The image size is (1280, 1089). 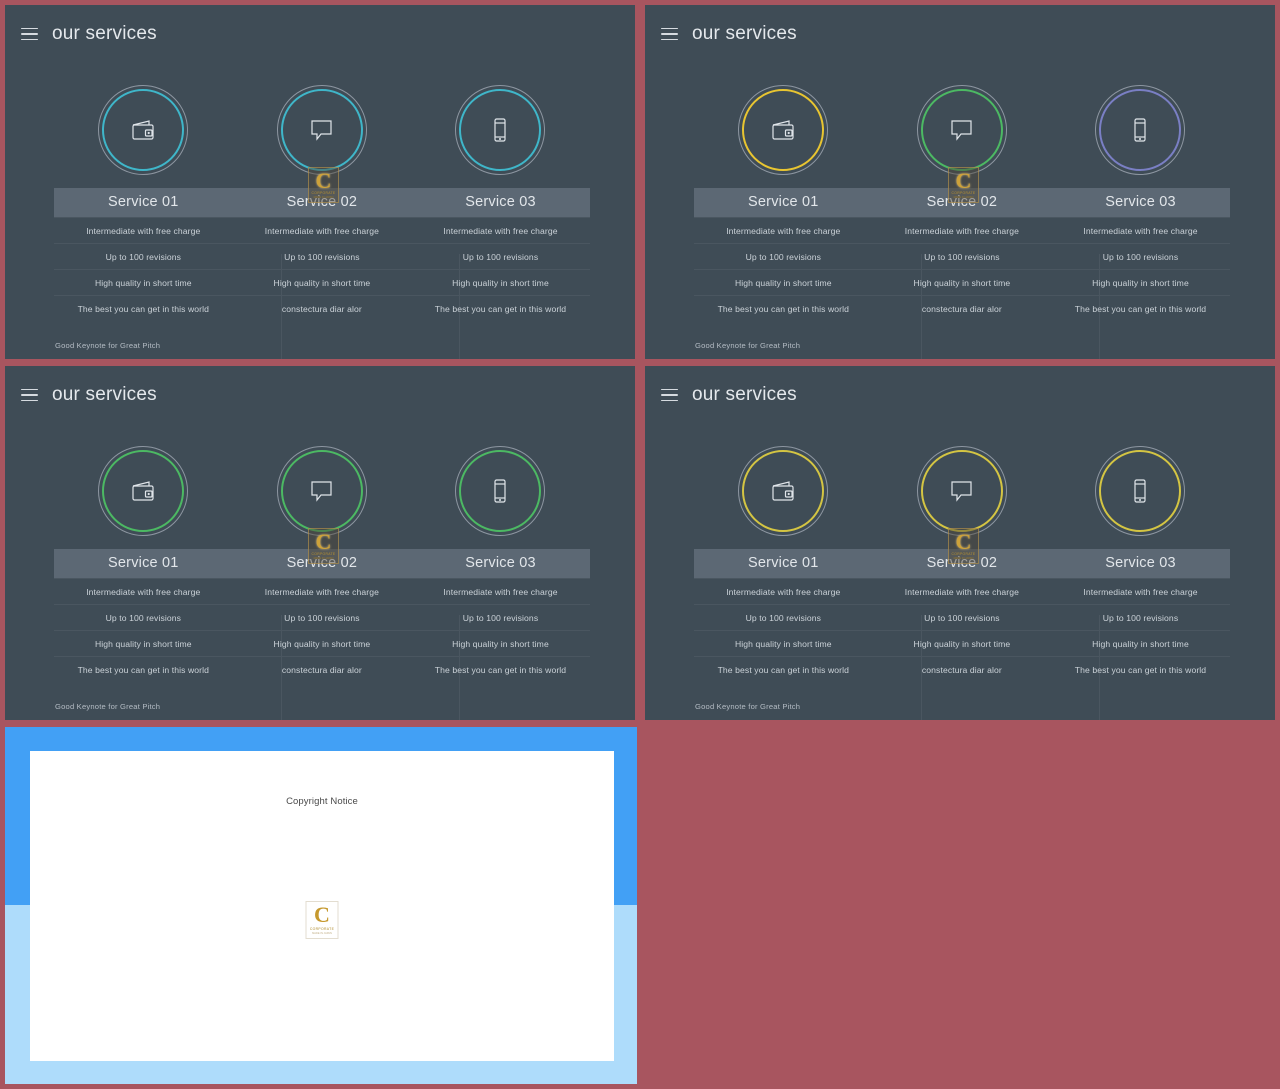 I want to click on slide-header: our services, so click(x=729, y=34).